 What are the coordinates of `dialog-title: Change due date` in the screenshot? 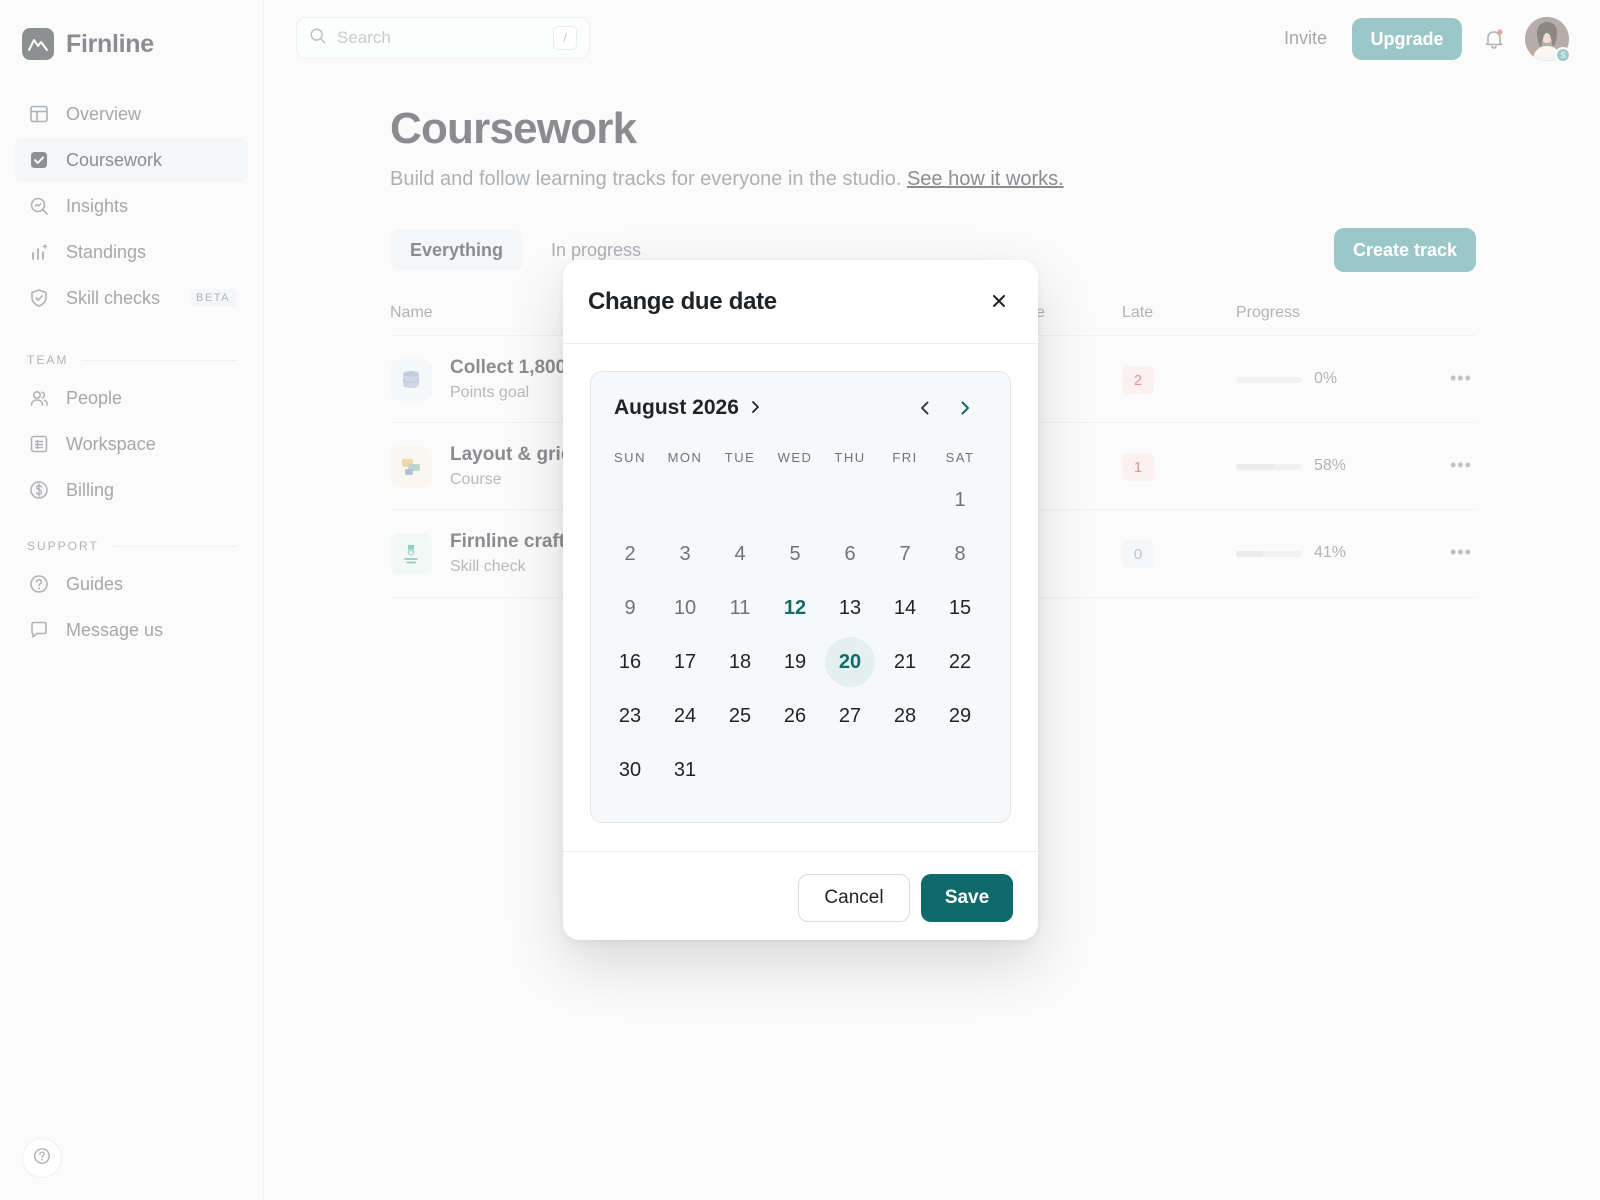 It's located at (682, 301).